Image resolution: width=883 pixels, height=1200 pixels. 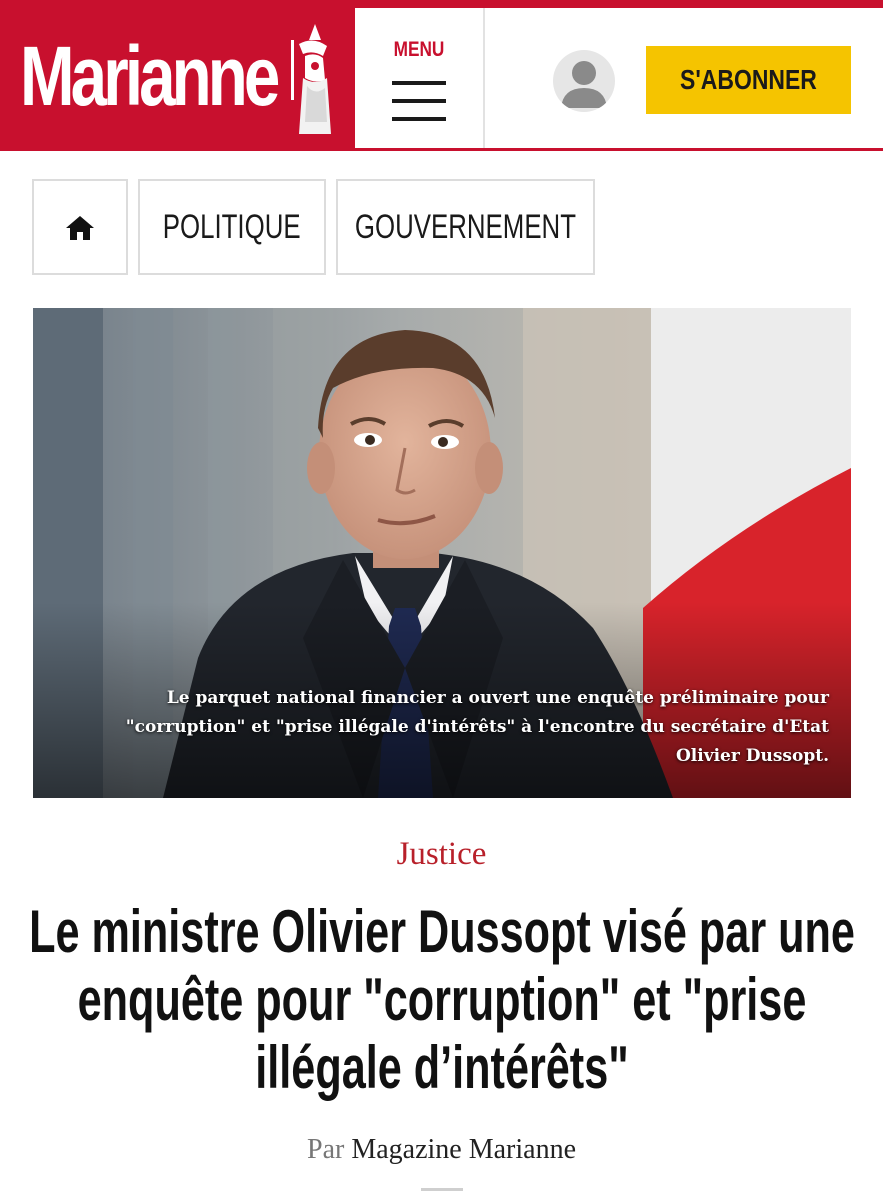 What do you see at coordinates (463, 1149) in the screenshot?
I see `byline-author-link: Magazine Marianne` at bounding box center [463, 1149].